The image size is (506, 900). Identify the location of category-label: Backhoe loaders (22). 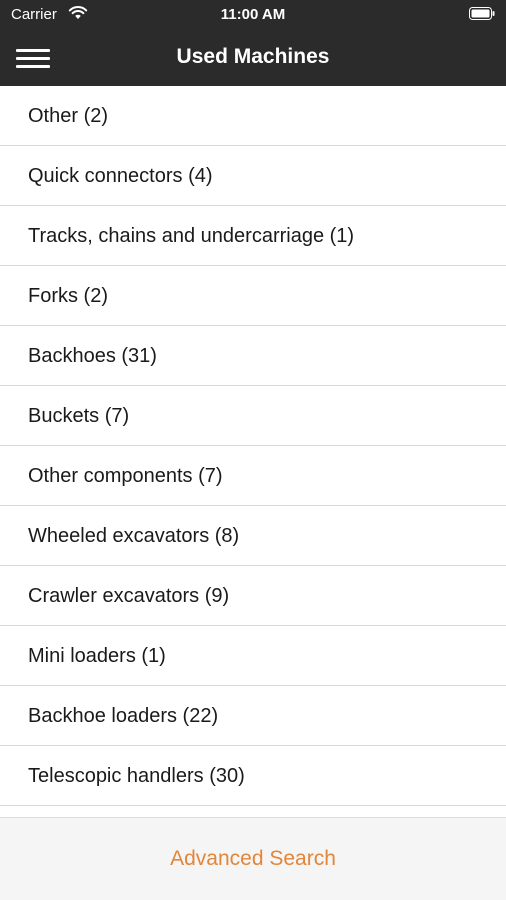
(123, 716).